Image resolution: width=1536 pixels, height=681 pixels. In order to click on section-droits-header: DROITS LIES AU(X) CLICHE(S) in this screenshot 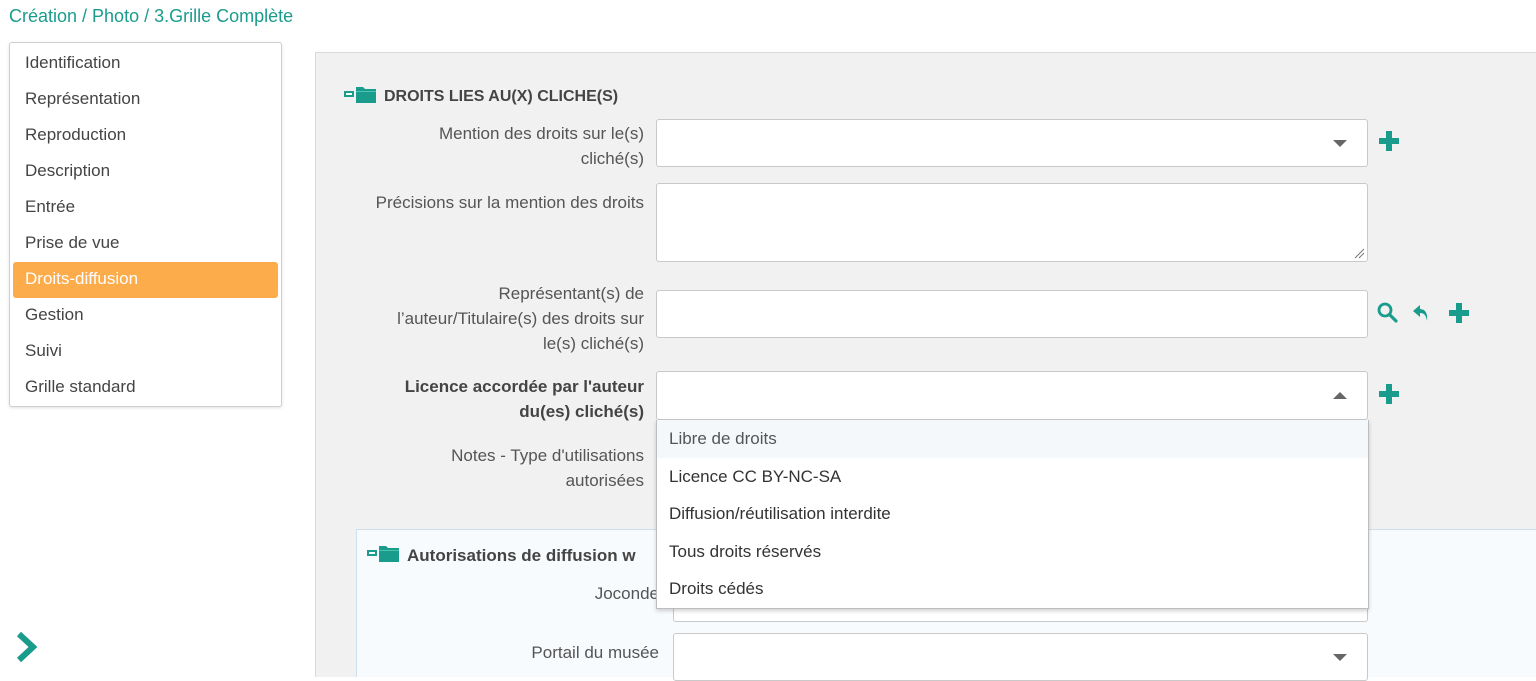, I will do `click(481, 96)`.